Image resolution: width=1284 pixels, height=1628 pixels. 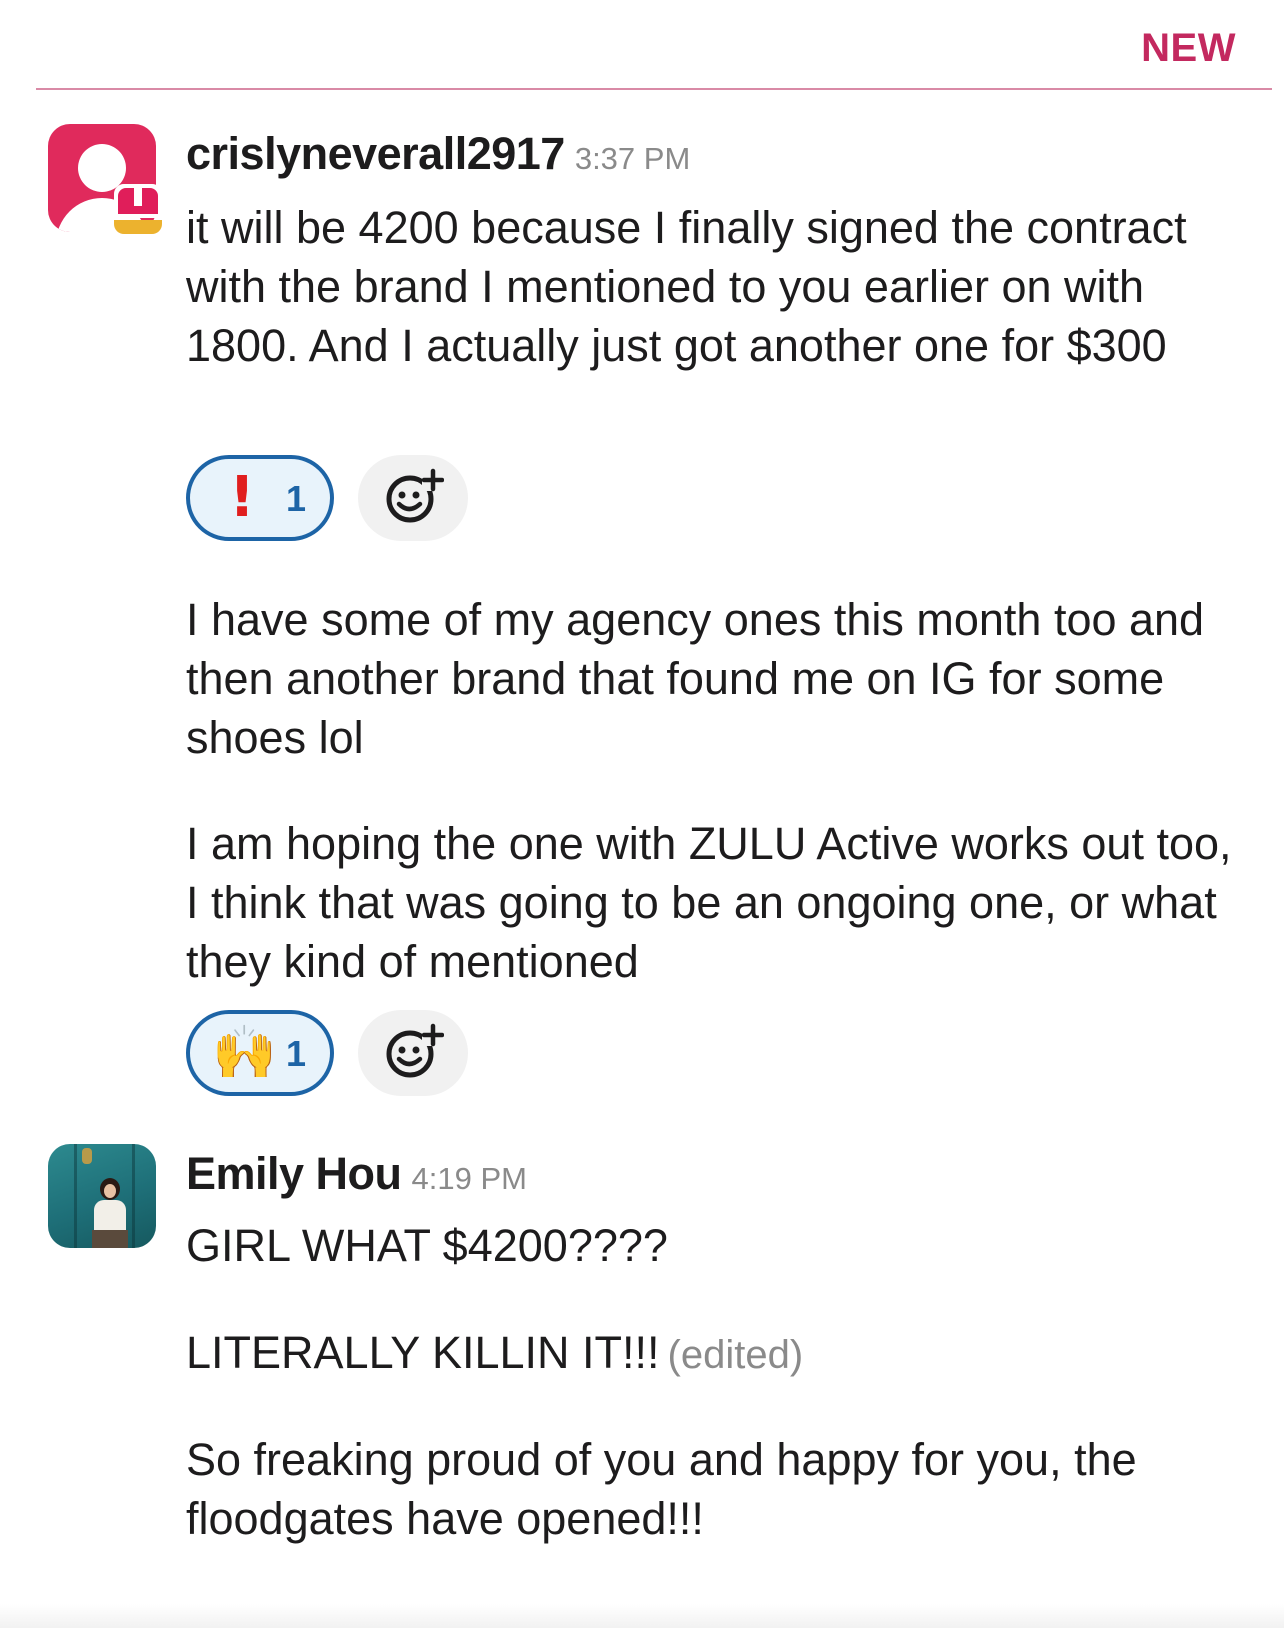 What do you see at coordinates (102, 1196) in the screenshot?
I see `avatar` at bounding box center [102, 1196].